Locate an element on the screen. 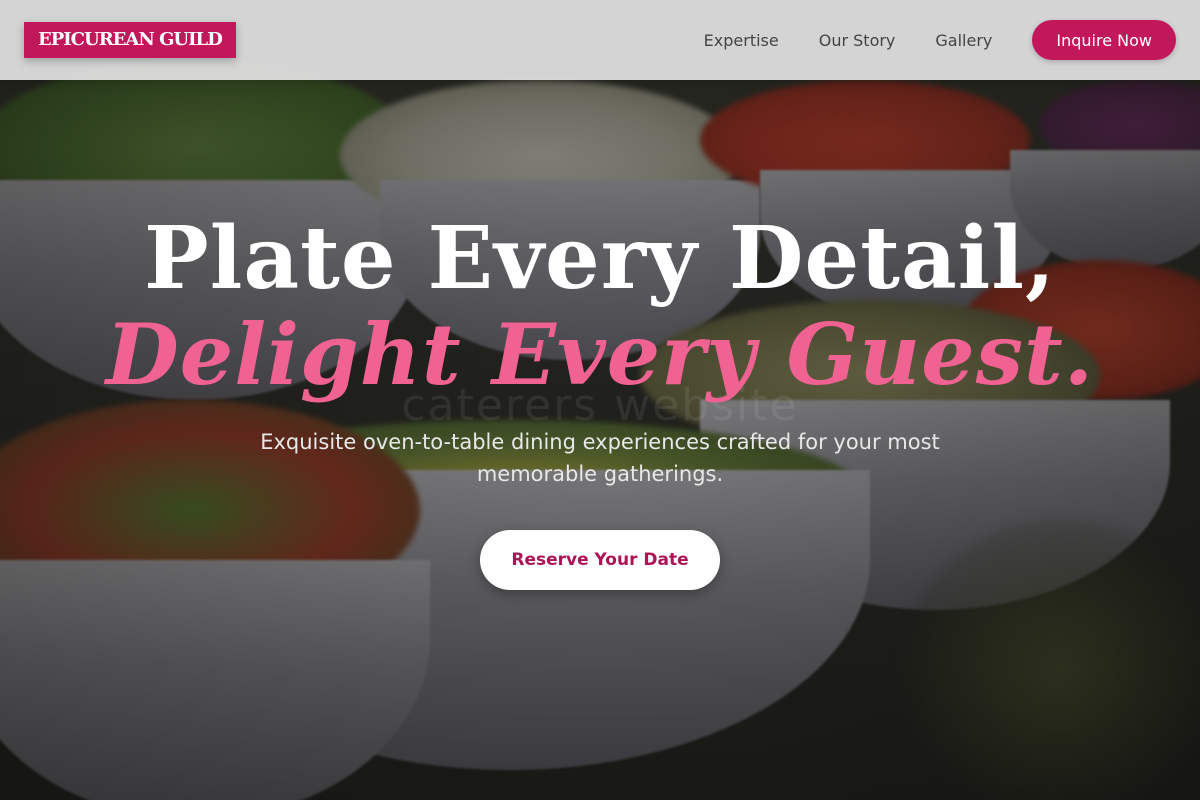 Image resolution: width=1200 pixels, height=800 pixels. nav-link-expertise: Expertise is located at coordinates (741, 40).